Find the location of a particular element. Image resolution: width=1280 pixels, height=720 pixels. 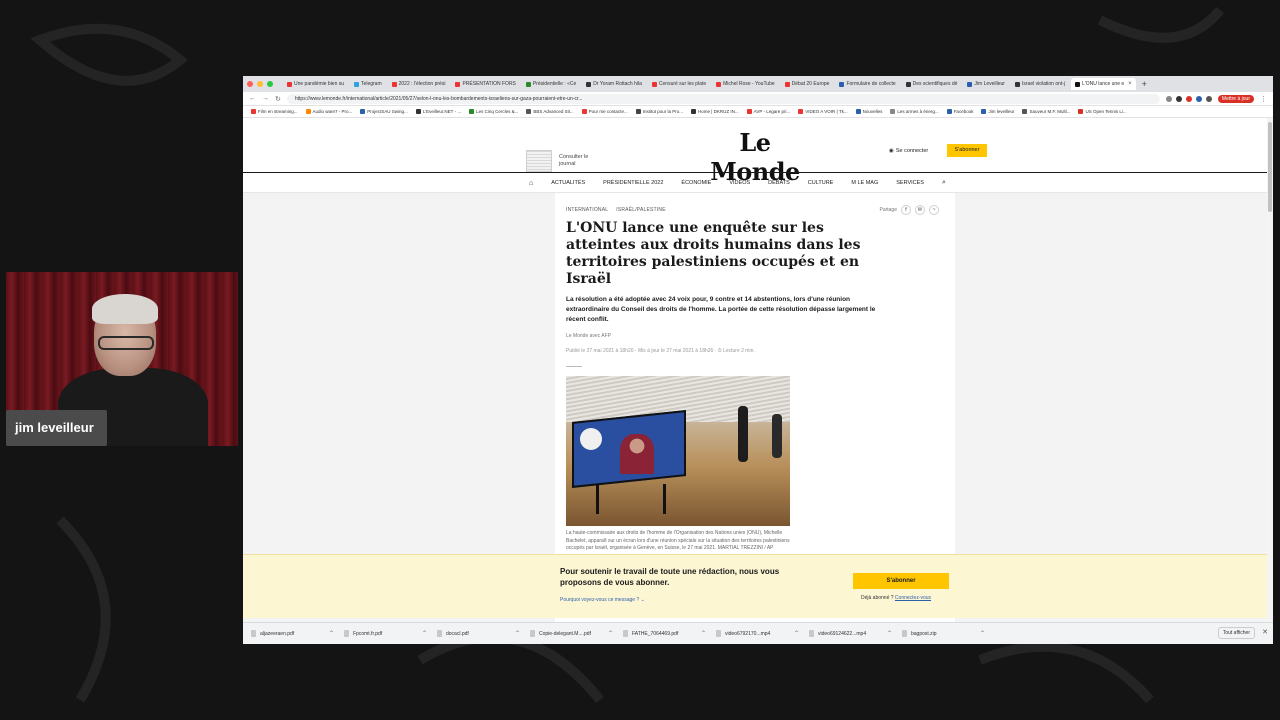

new-tab-button: + is located at coordinates (1144, 84).